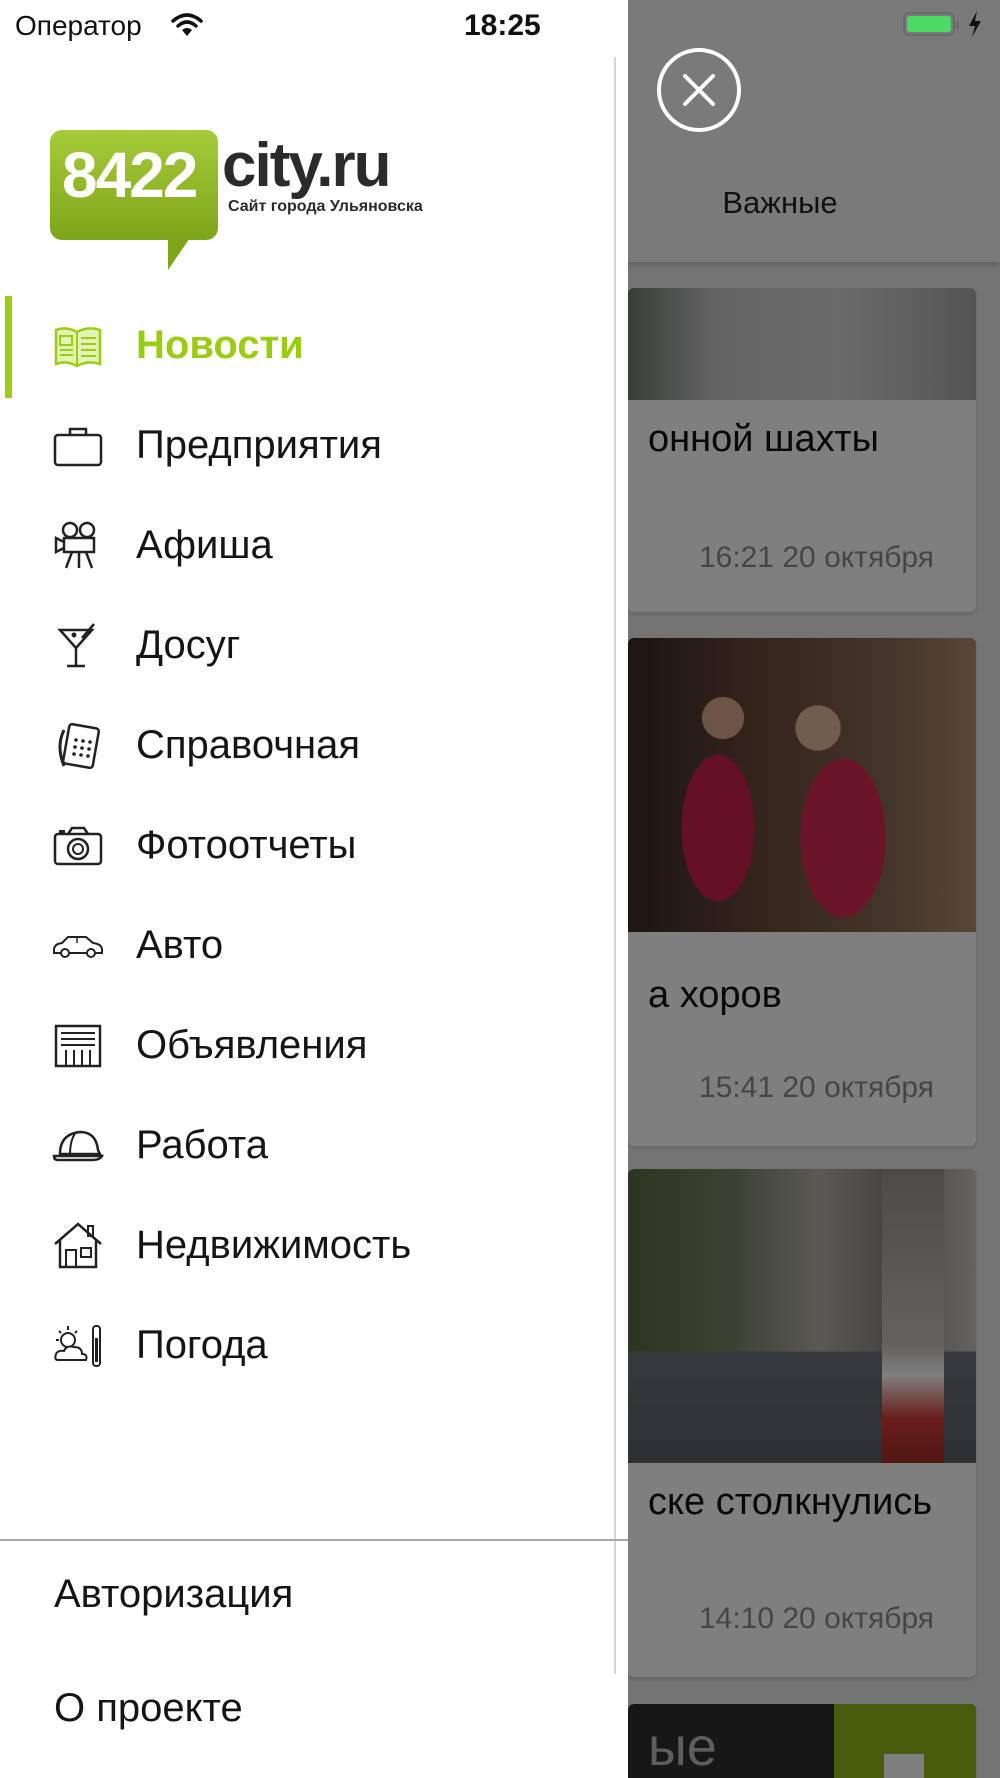 Image resolution: width=1000 pixels, height=1778 pixels. What do you see at coordinates (174, 1594) in the screenshot?
I see `menu-item-label: Авторизация` at bounding box center [174, 1594].